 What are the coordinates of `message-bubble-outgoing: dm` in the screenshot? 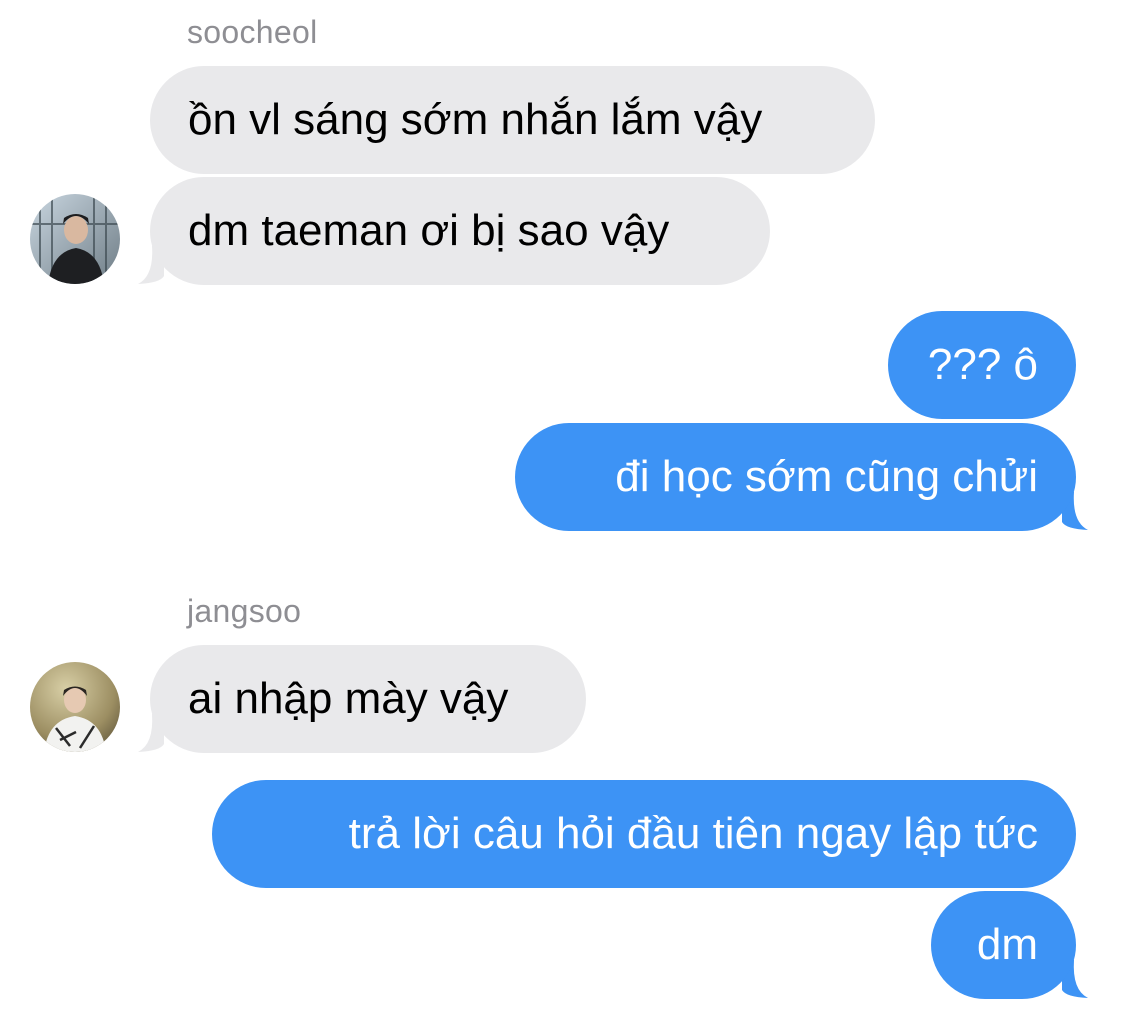 It's located at (1003, 945).